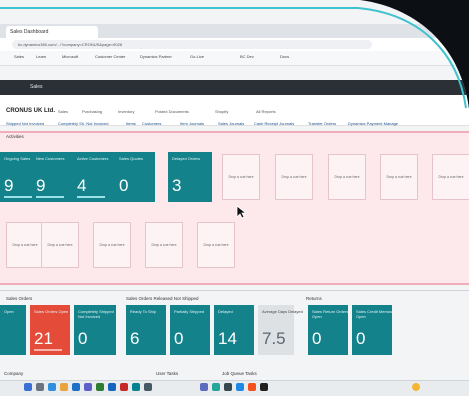  I want to click on company-part-label: Company, so click(14, 373).